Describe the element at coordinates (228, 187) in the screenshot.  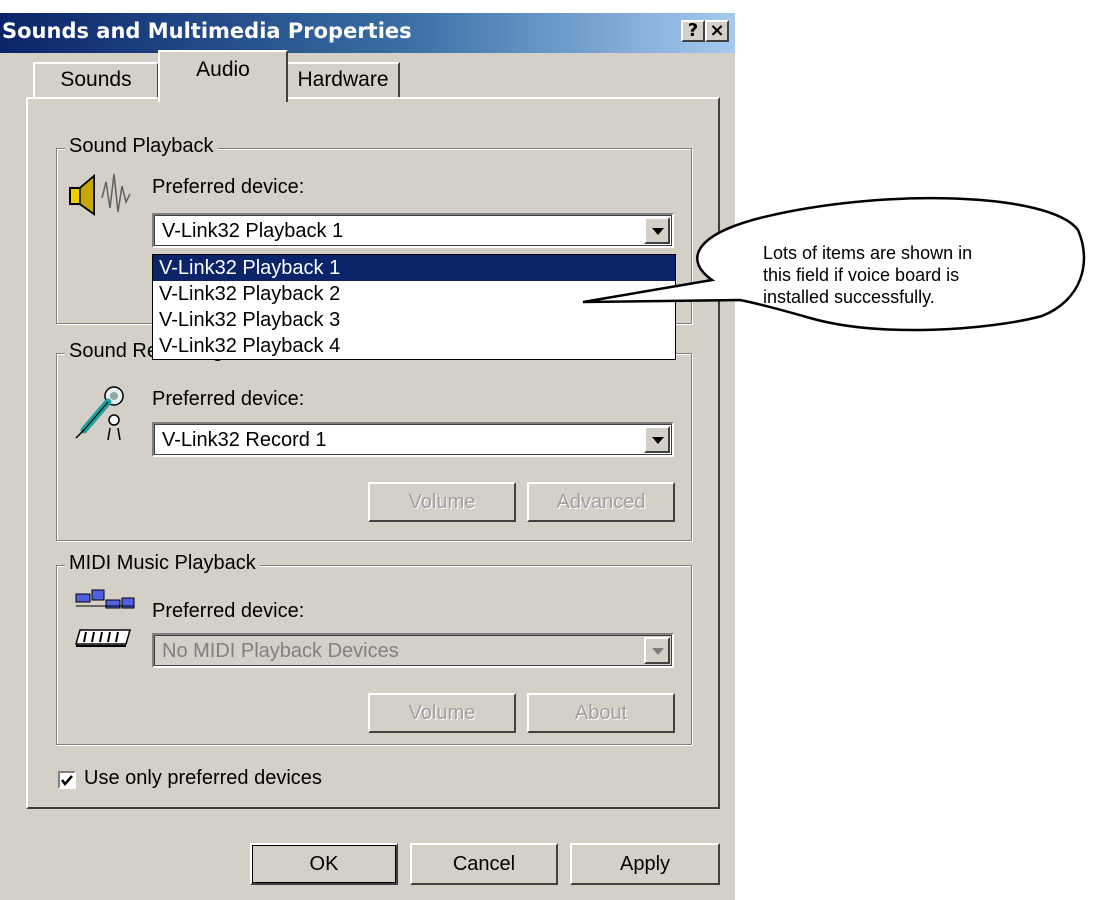
I see `playback-preferred-label: Preferred device:` at that location.